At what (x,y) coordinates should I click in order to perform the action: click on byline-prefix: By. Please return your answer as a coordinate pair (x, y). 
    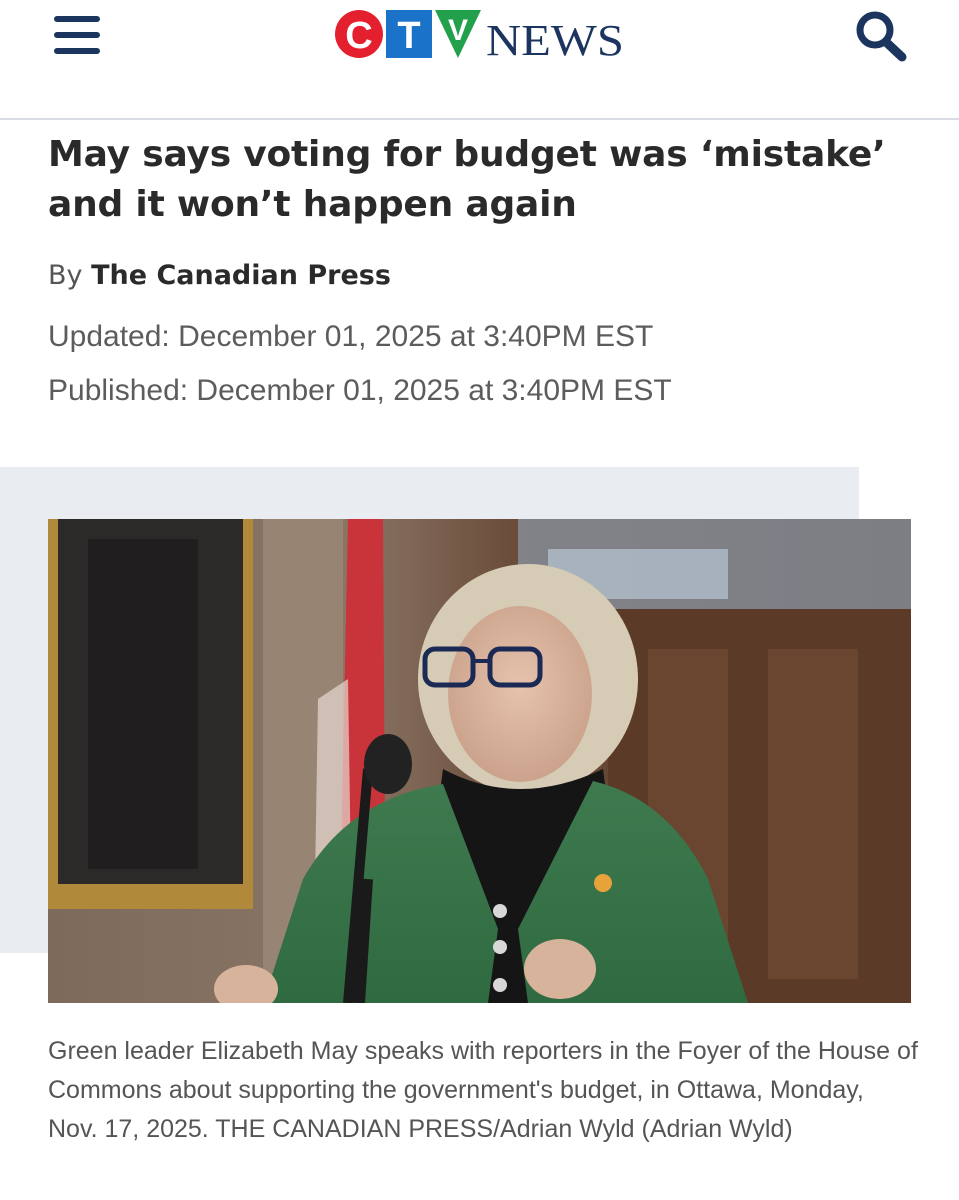
    Looking at the image, I should click on (65, 275).